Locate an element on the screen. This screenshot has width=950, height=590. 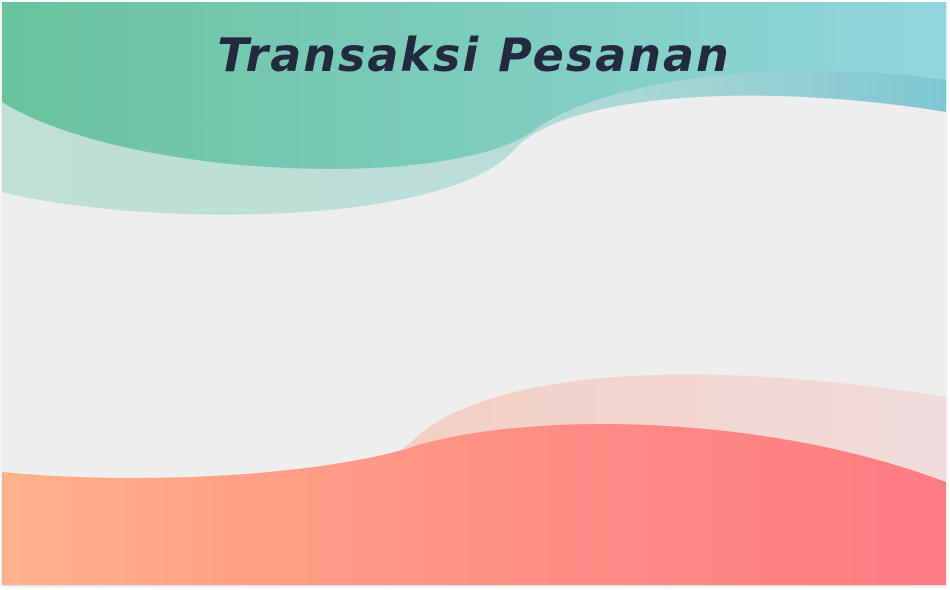
page-title: Transaksi Pesanan is located at coordinates (474, 55).